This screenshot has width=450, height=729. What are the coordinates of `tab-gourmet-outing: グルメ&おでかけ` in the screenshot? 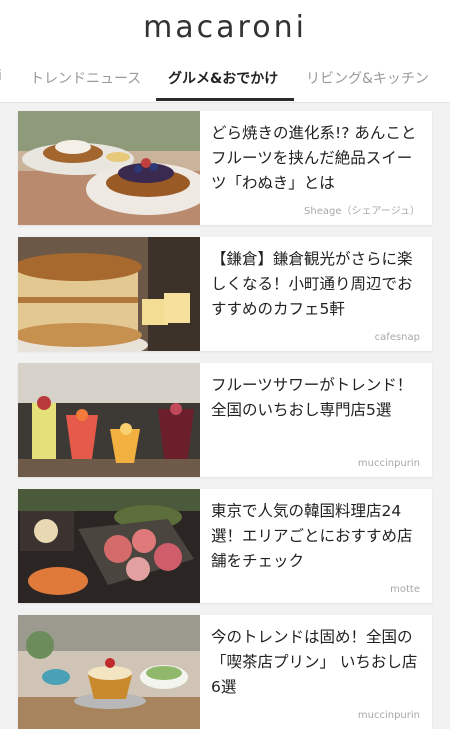 It's located at (223, 78).